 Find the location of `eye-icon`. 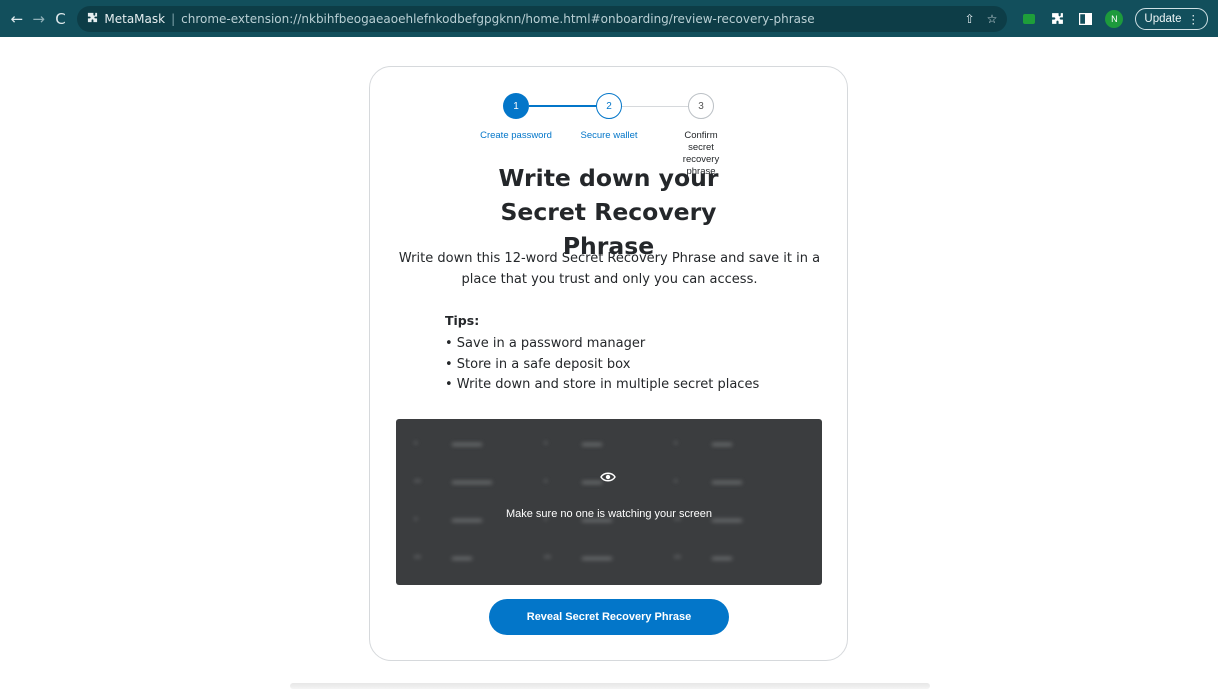

eye-icon is located at coordinates (608, 474).